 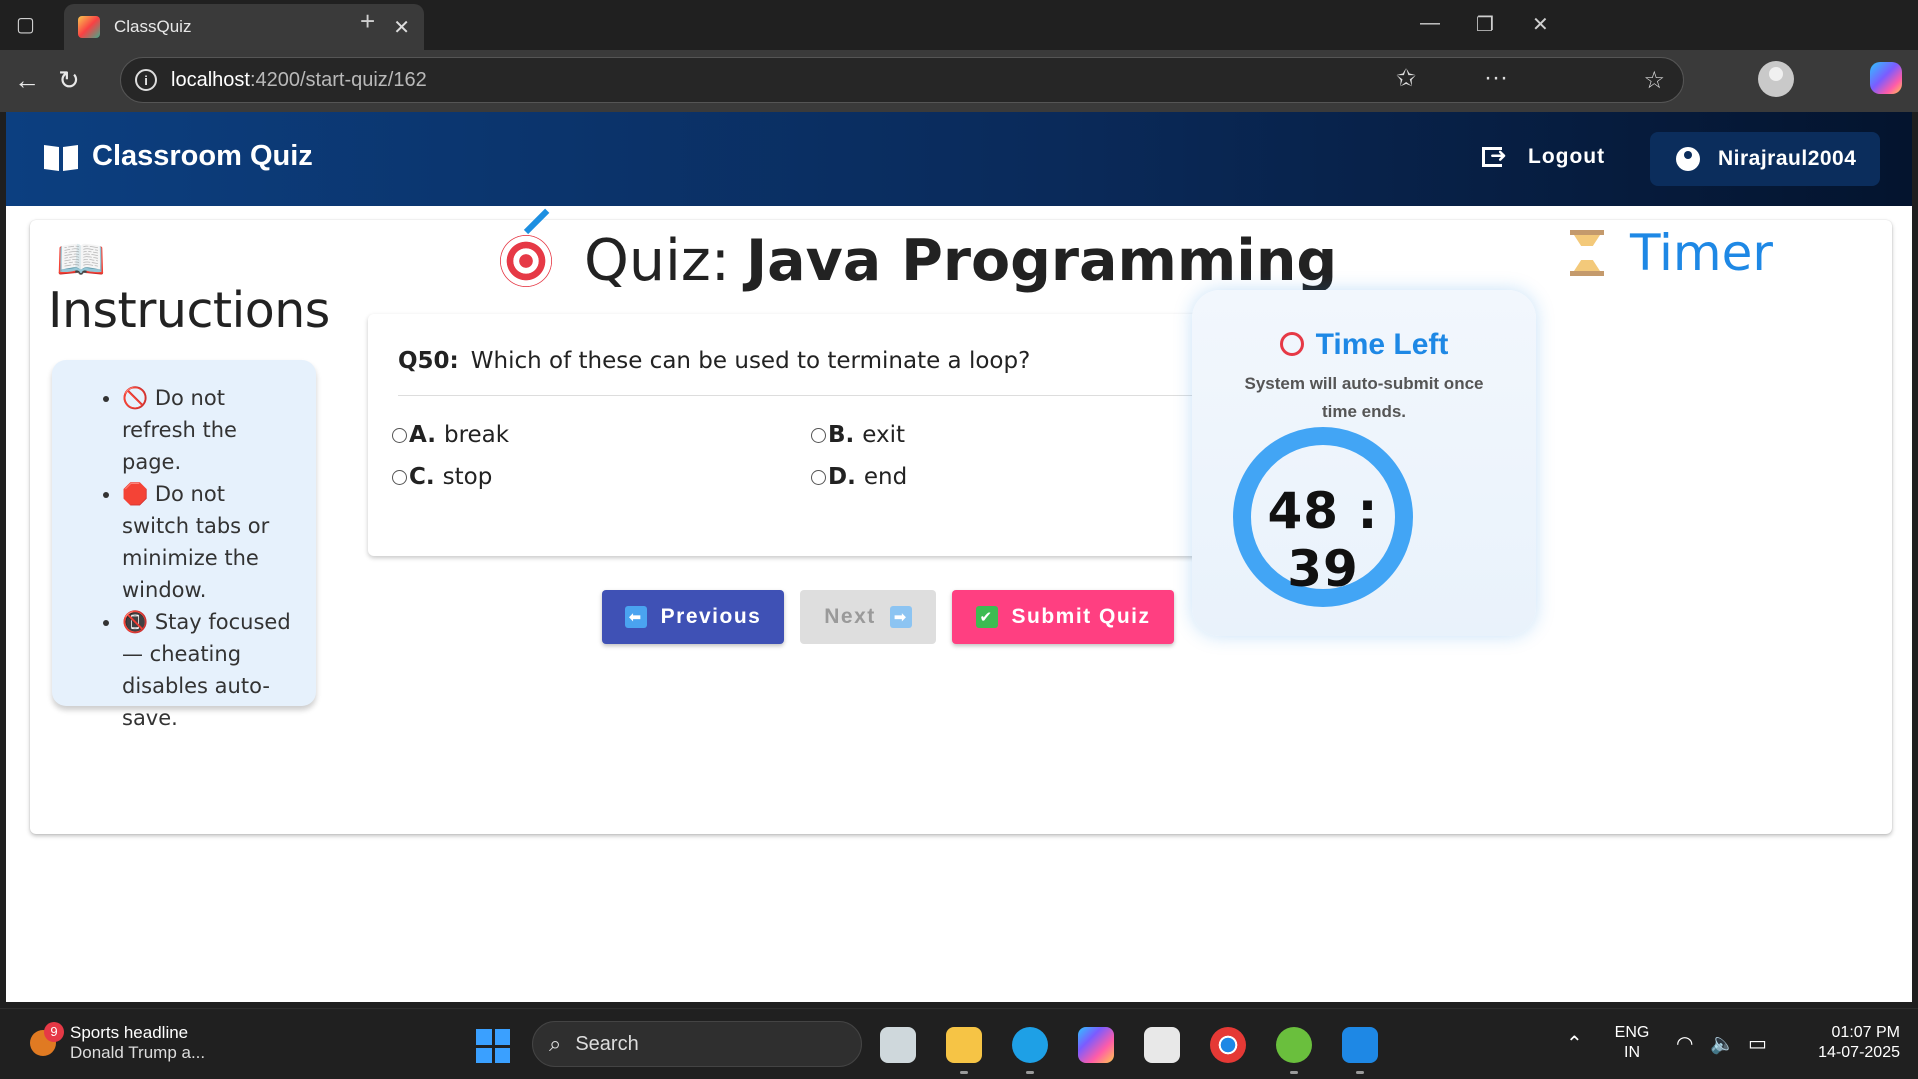 What do you see at coordinates (1845, 1043) in the screenshot?
I see `clock: 01:07 PM 14-07-2025` at bounding box center [1845, 1043].